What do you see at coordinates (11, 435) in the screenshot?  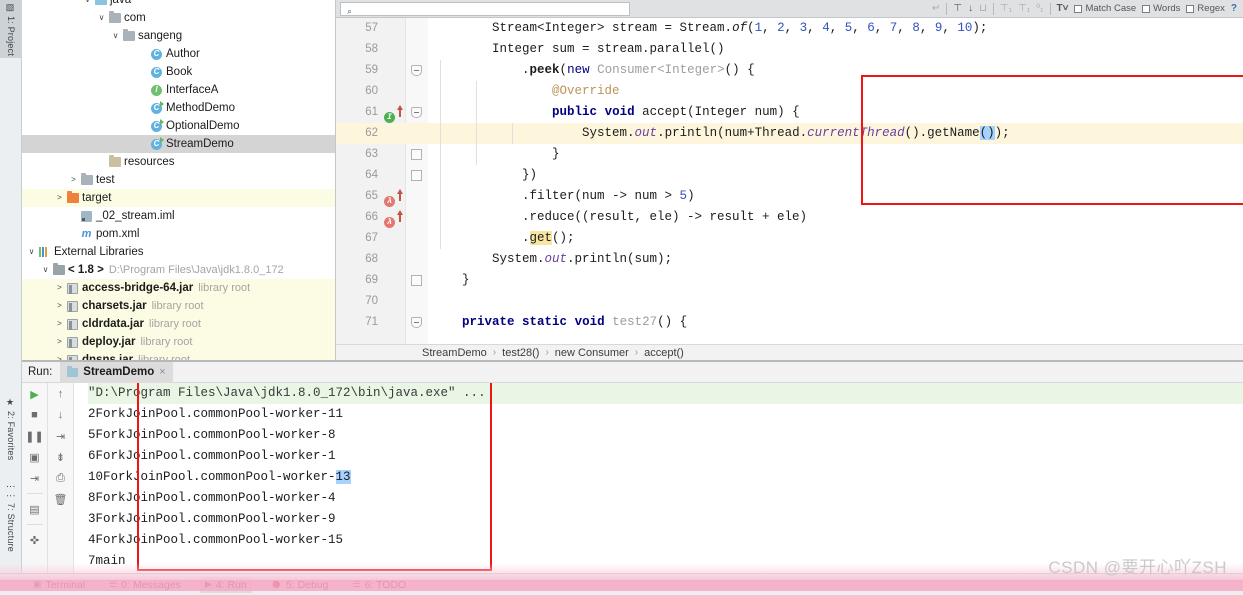 I see `sidebar-item-favorites: ★ 2: Favorites` at bounding box center [11, 435].